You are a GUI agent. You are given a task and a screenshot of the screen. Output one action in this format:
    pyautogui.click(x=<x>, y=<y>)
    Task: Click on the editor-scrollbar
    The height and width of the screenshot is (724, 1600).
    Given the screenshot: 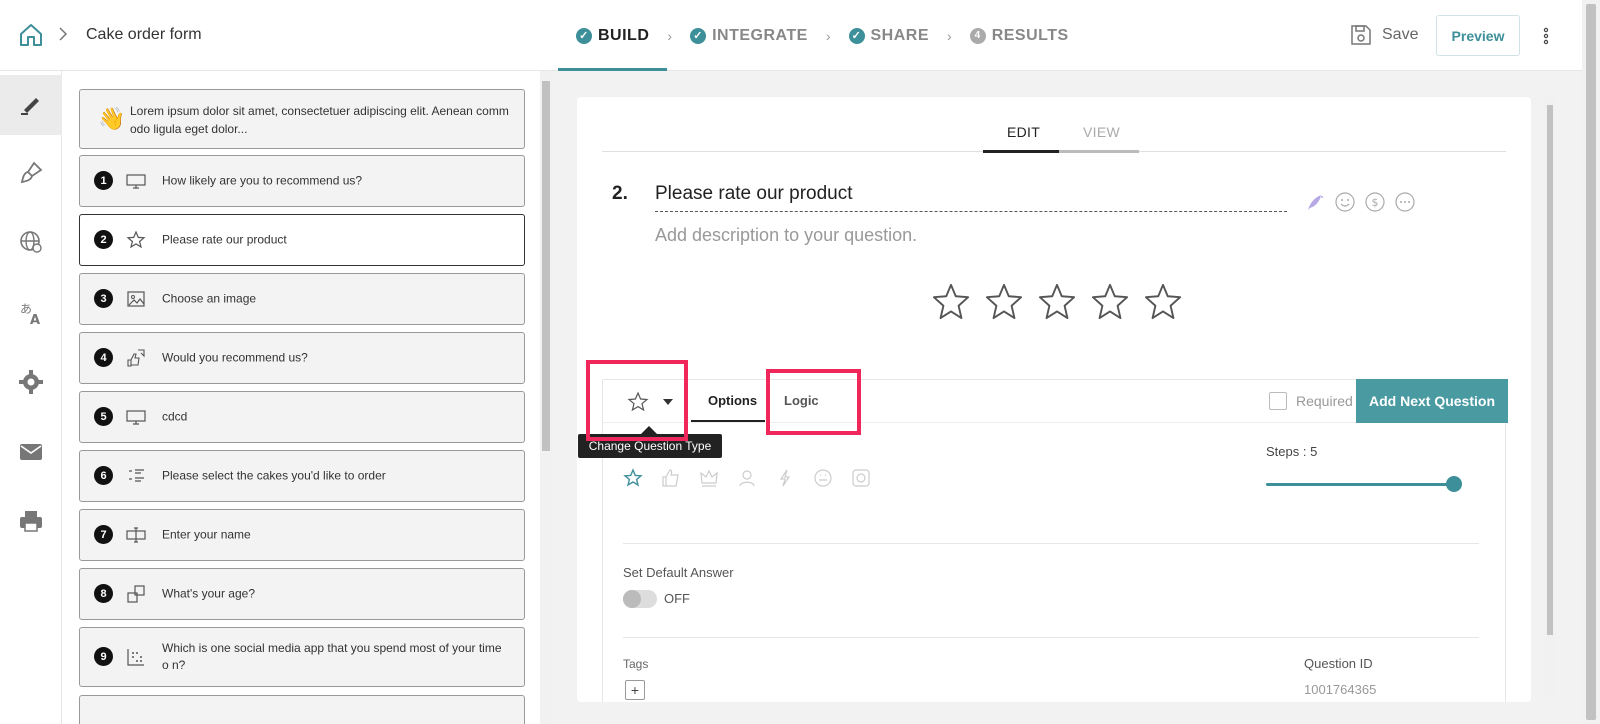 What is the action you would take?
    pyautogui.click(x=1550, y=399)
    